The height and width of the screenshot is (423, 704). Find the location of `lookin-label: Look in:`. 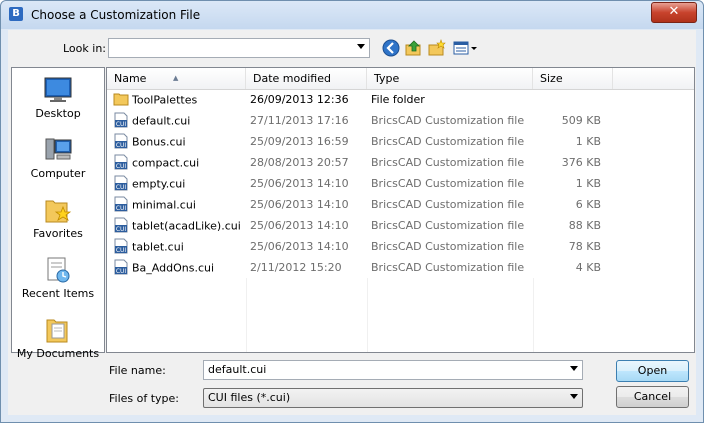

lookin-label: Look in: is located at coordinates (84, 48).